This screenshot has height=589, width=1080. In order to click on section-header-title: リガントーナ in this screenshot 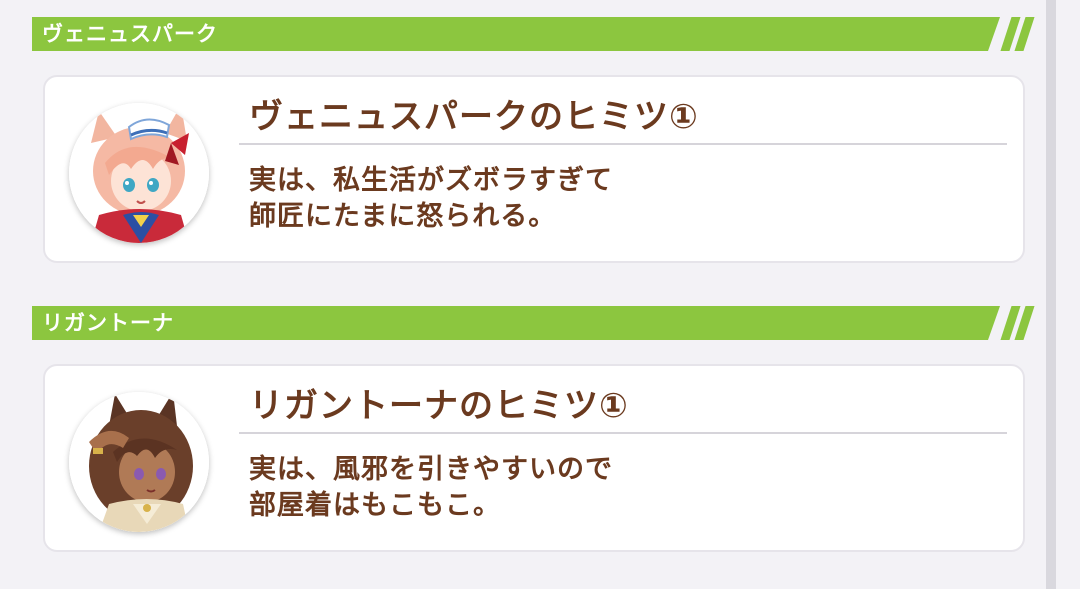, I will do `click(108, 323)`.